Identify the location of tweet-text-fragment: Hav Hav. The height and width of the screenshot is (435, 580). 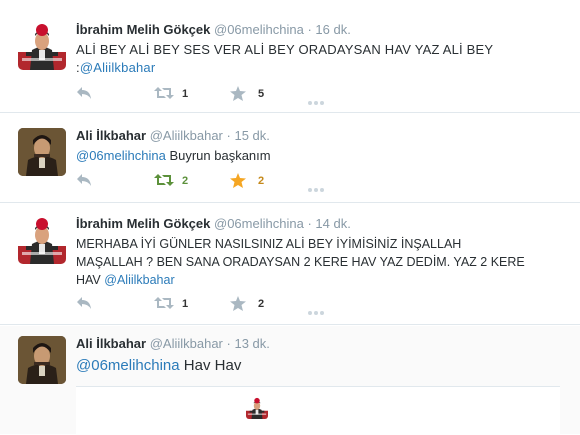
(212, 365).